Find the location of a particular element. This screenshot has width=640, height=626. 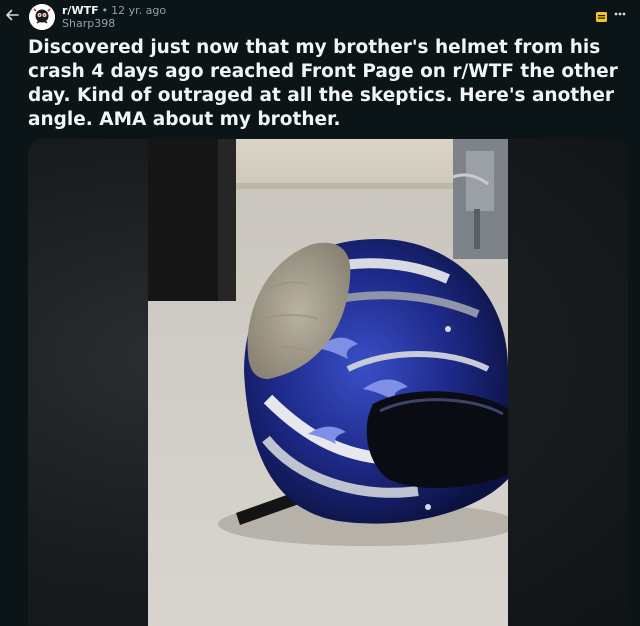

back-arrow-icon is located at coordinates (12, 15).